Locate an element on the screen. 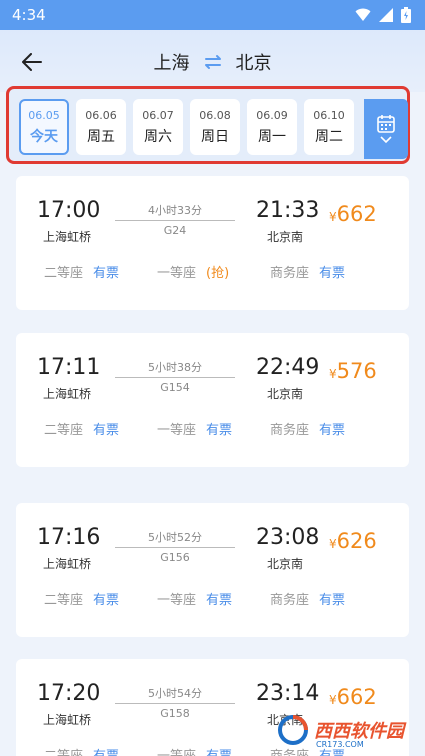 Image resolution: width=425 pixels, height=756 pixels. departure-time: 17:11 is located at coordinates (69, 367).